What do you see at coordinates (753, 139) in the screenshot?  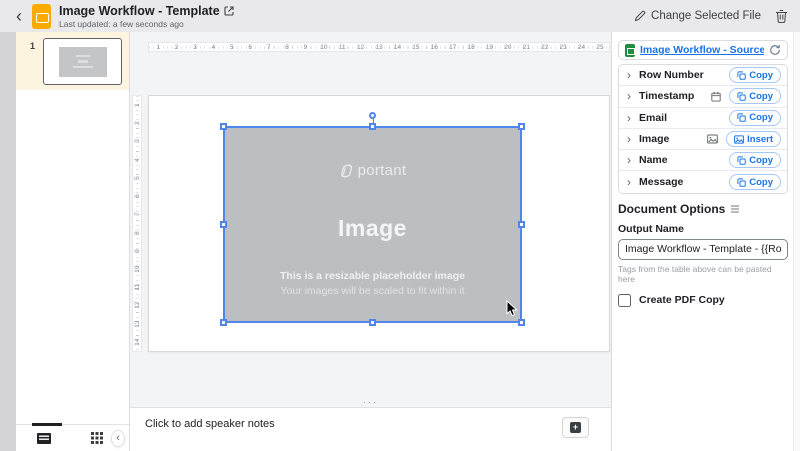 I see `insert-image-button: Insert` at bounding box center [753, 139].